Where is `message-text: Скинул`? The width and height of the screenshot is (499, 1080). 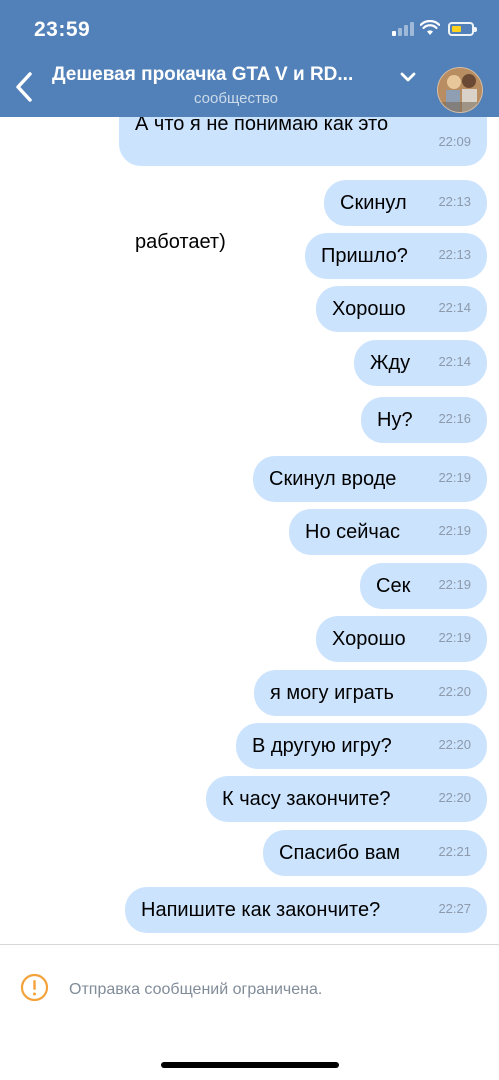
message-text: Скинул is located at coordinates (373, 203).